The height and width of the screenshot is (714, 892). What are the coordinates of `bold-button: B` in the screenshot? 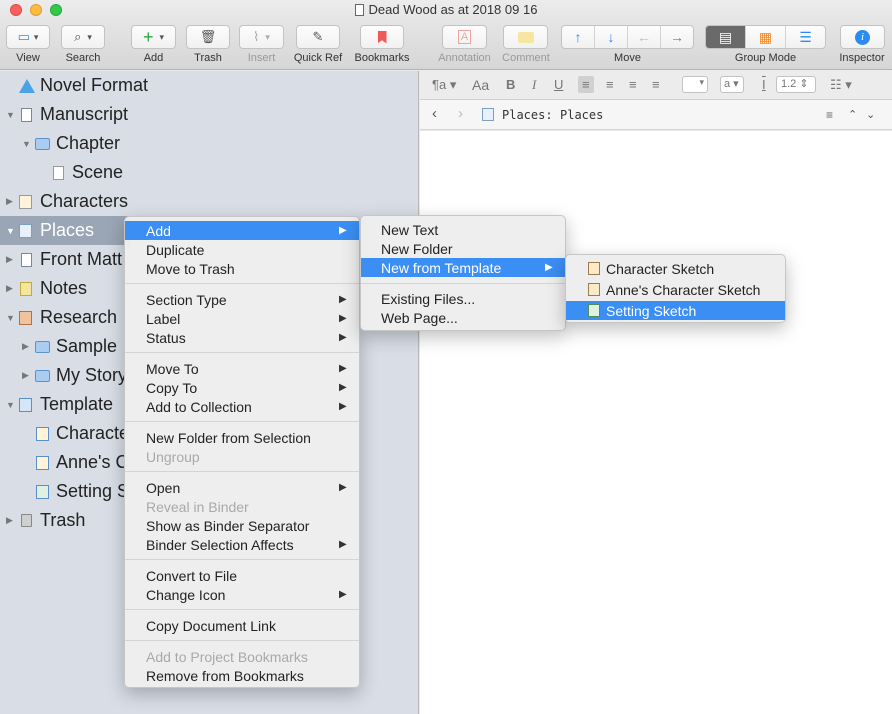 It's located at (510, 84).